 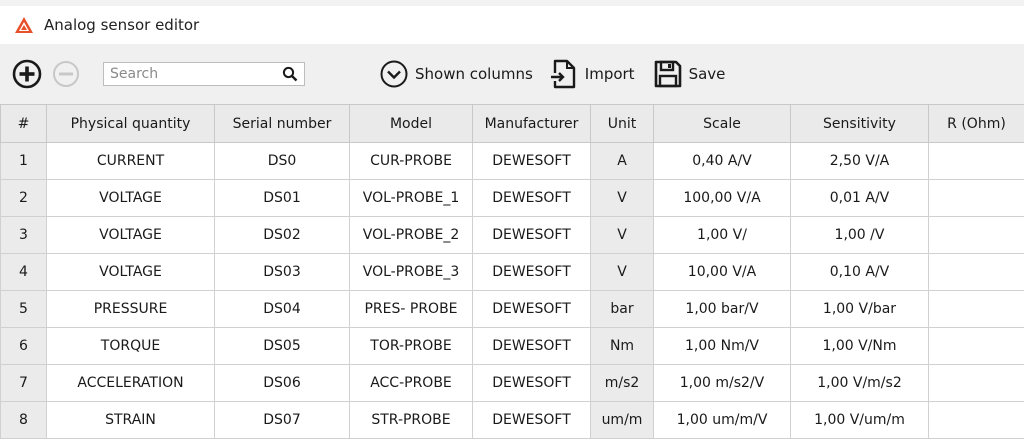 I want to click on column-header-physical-quantity: Physical quantity, so click(x=131, y=124).